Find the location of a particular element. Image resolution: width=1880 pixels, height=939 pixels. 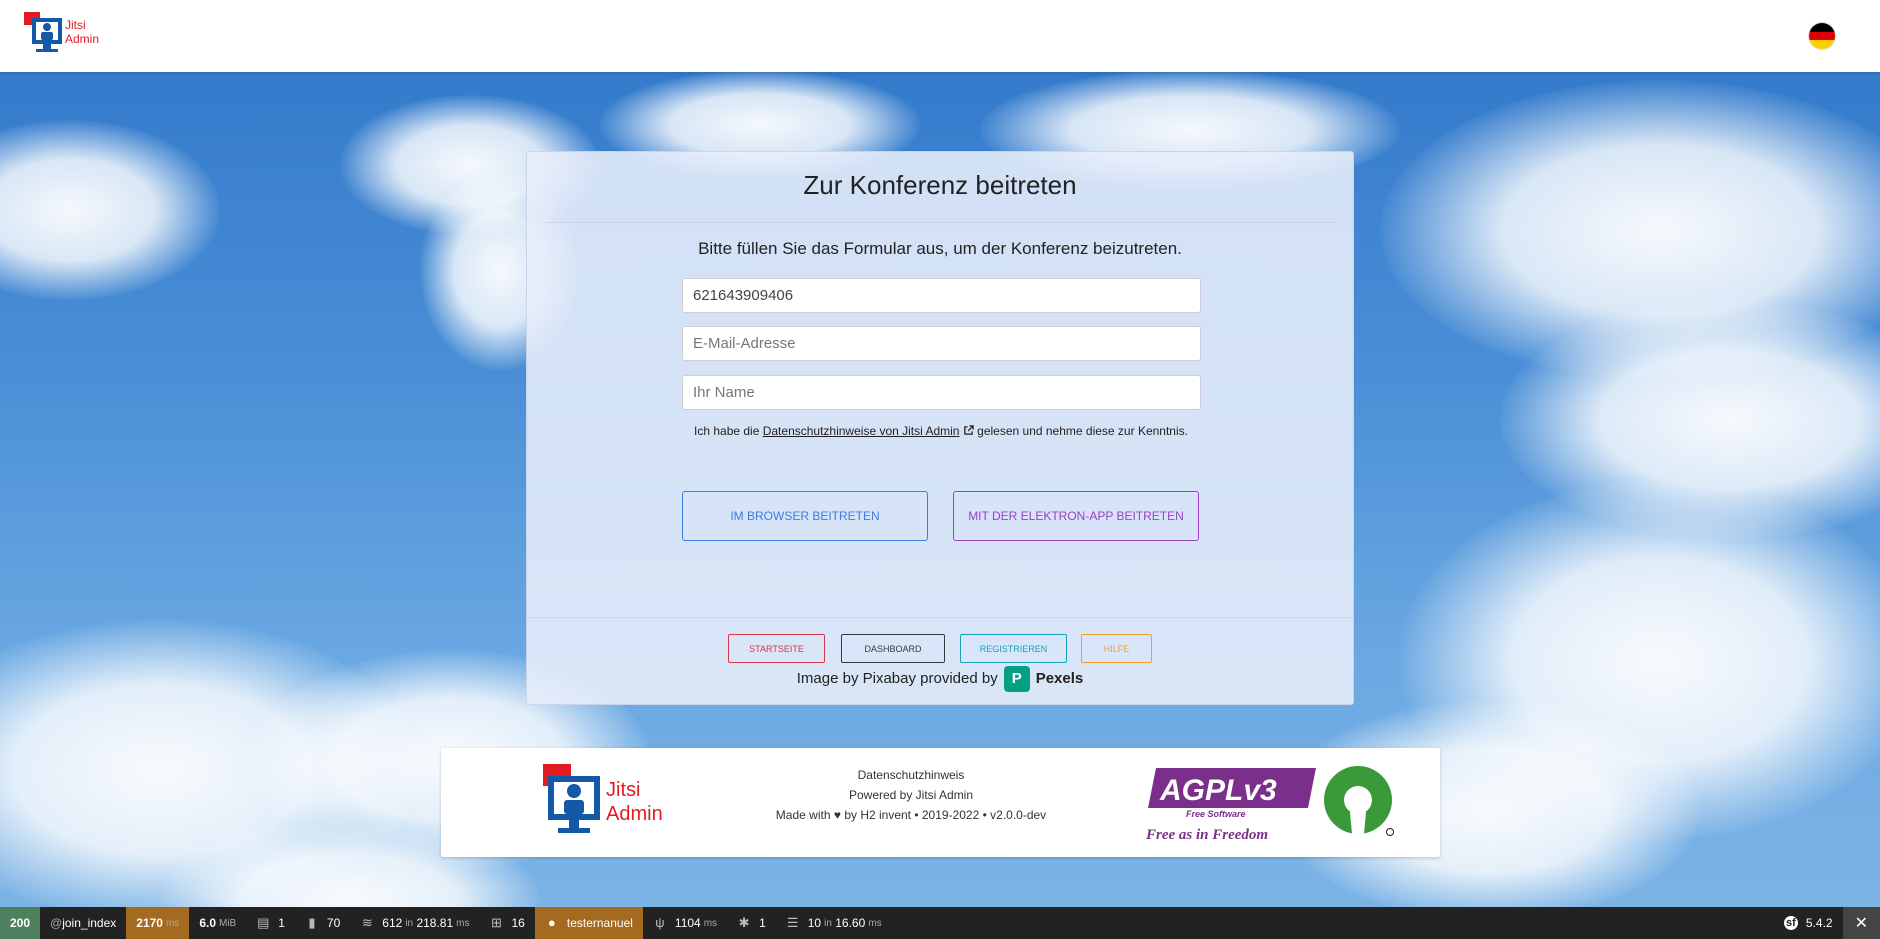

db-unit: ms is located at coordinates (875, 923).